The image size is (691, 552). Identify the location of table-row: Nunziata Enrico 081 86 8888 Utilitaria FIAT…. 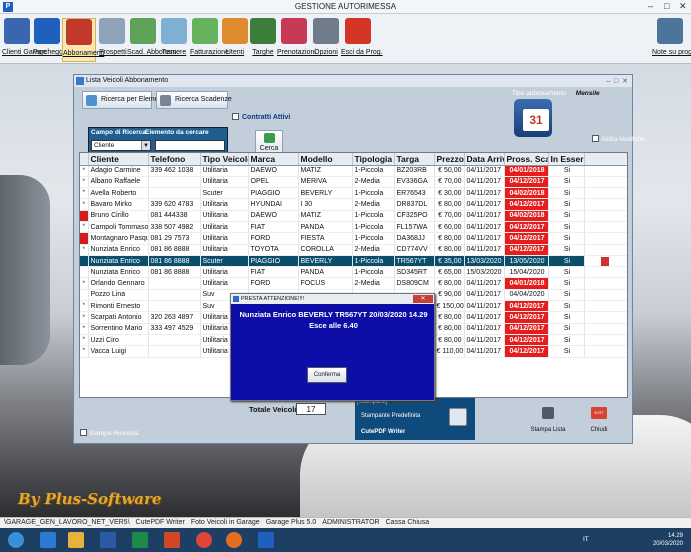
(353, 272).